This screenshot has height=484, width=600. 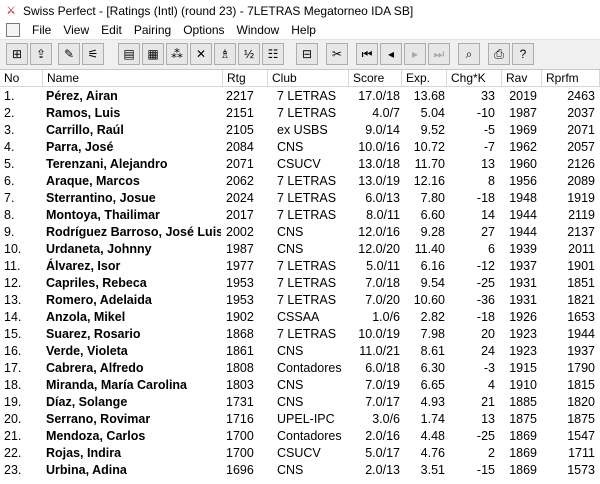 I want to click on cell-no: 21., so click(x=13, y=436).